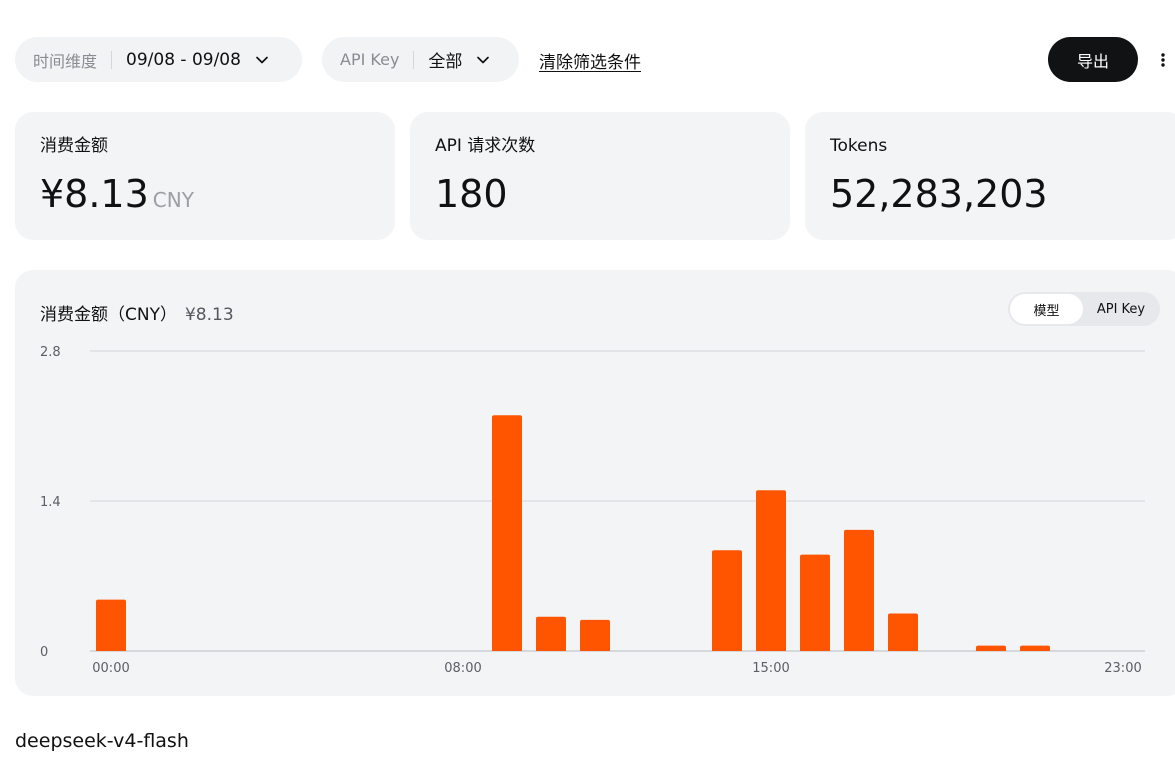 The width and height of the screenshot is (1175, 774). I want to click on requests-value: 180, so click(471, 194).